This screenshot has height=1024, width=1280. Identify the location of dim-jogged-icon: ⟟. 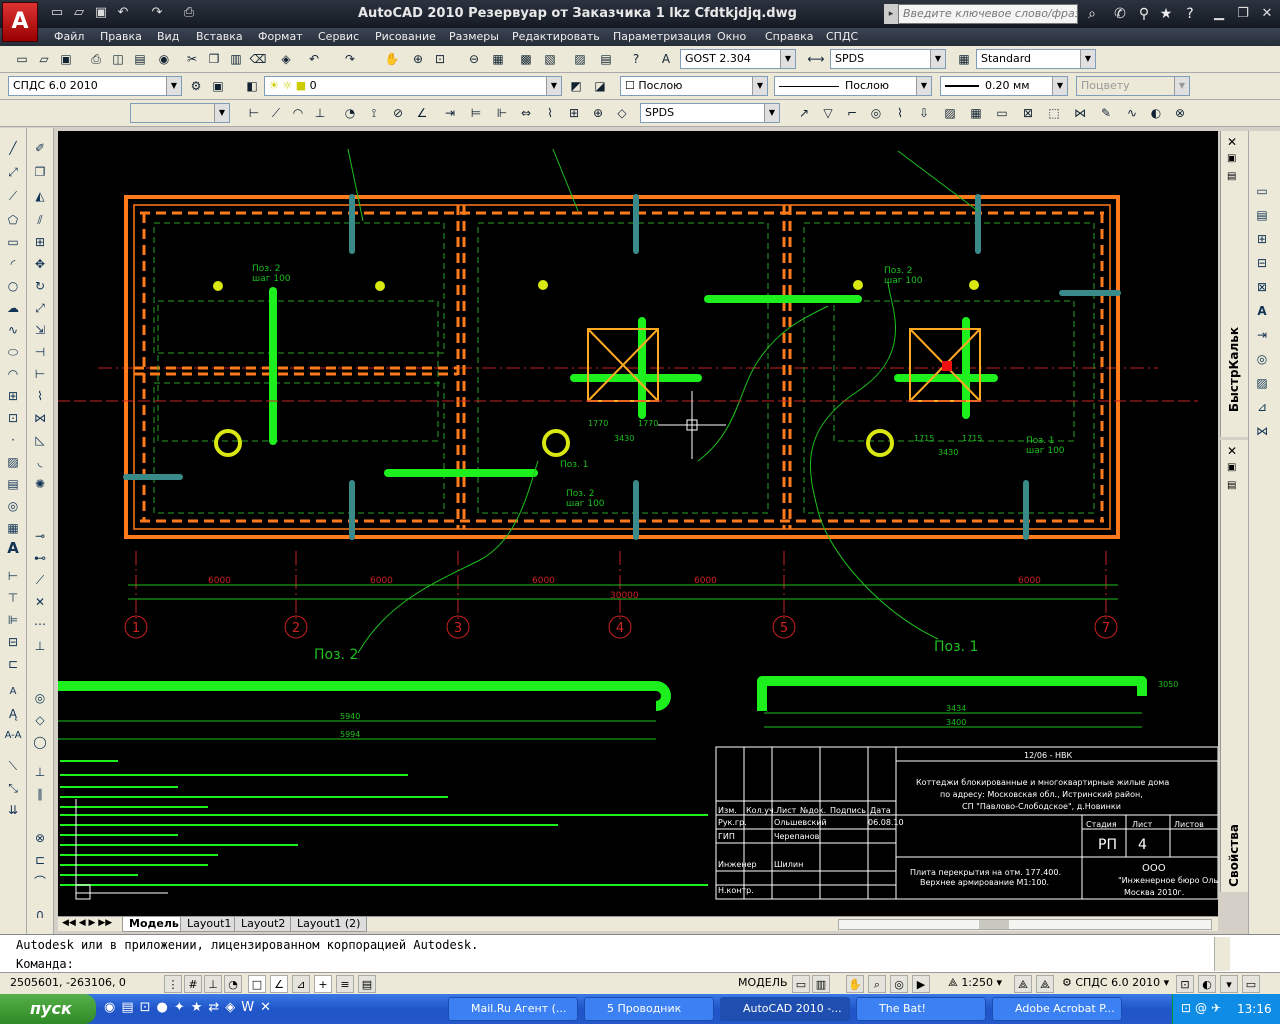
(374, 113).